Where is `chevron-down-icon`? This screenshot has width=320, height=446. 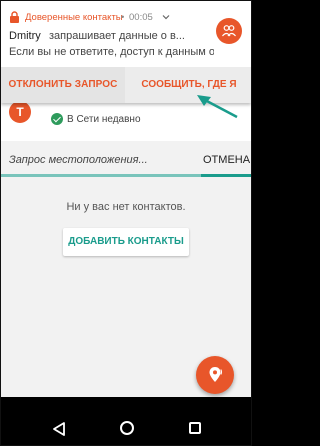
chevron-down-icon is located at coordinates (166, 17).